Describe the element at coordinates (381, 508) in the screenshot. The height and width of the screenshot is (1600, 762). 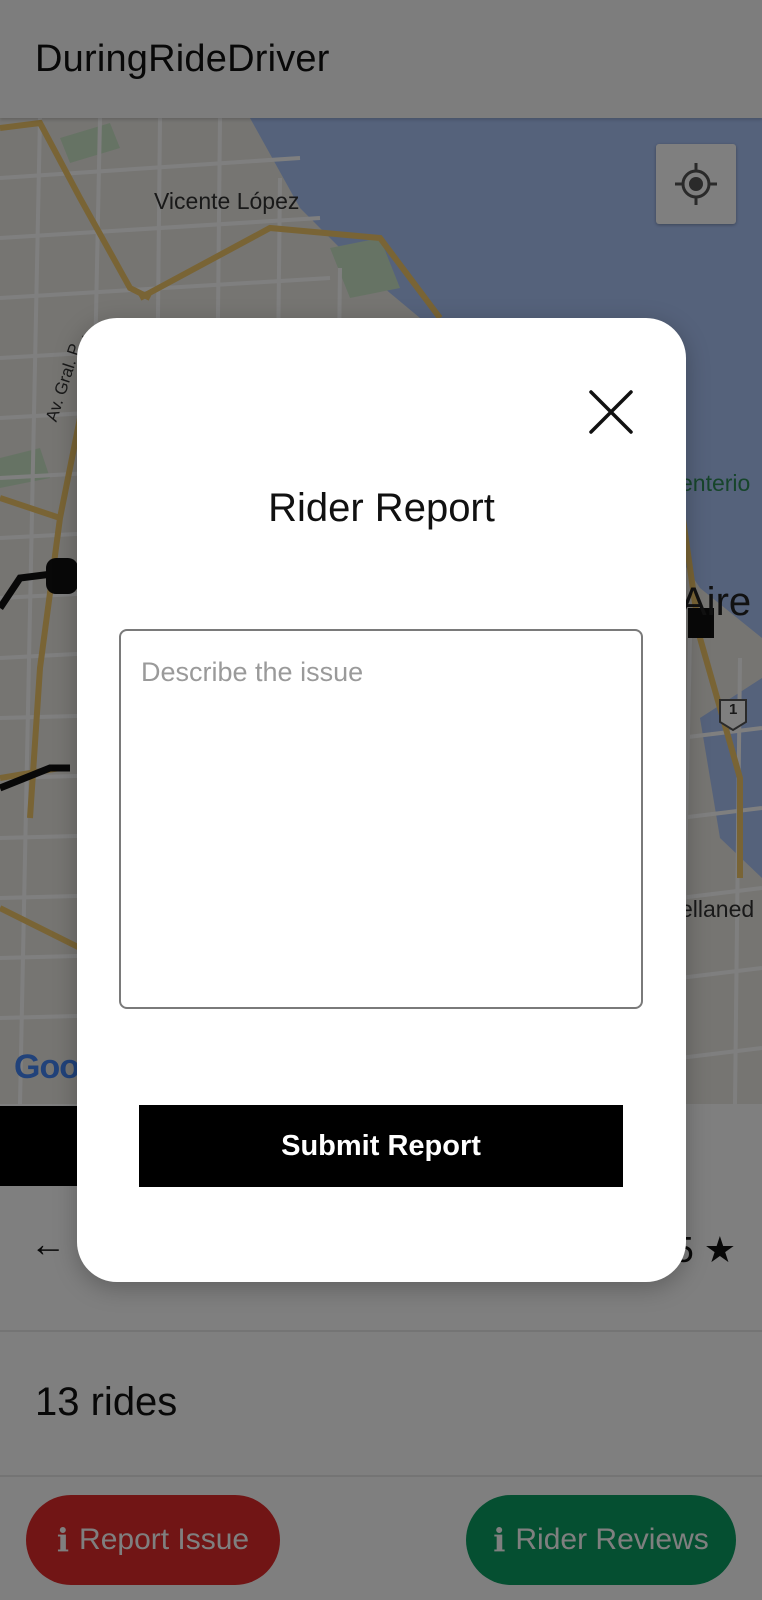
I see `dialog-title: Rider Report` at that location.